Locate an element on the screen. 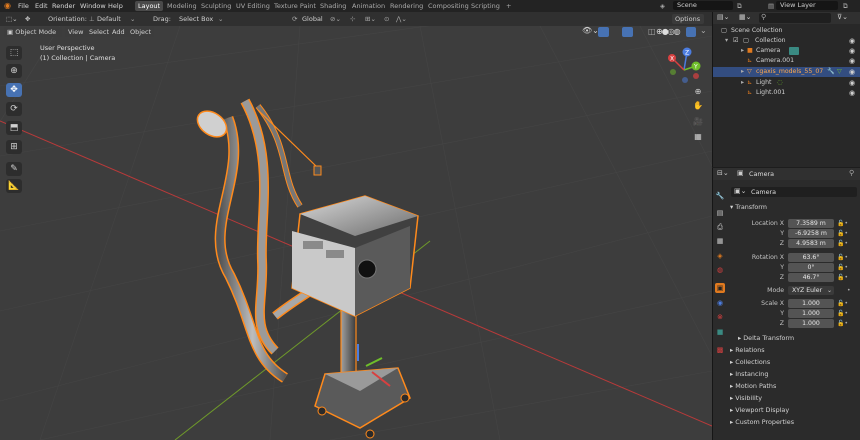 This screenshot has width=860, height=440. transform-tool-icon: ⊞ is located at coordinates (14, 147).